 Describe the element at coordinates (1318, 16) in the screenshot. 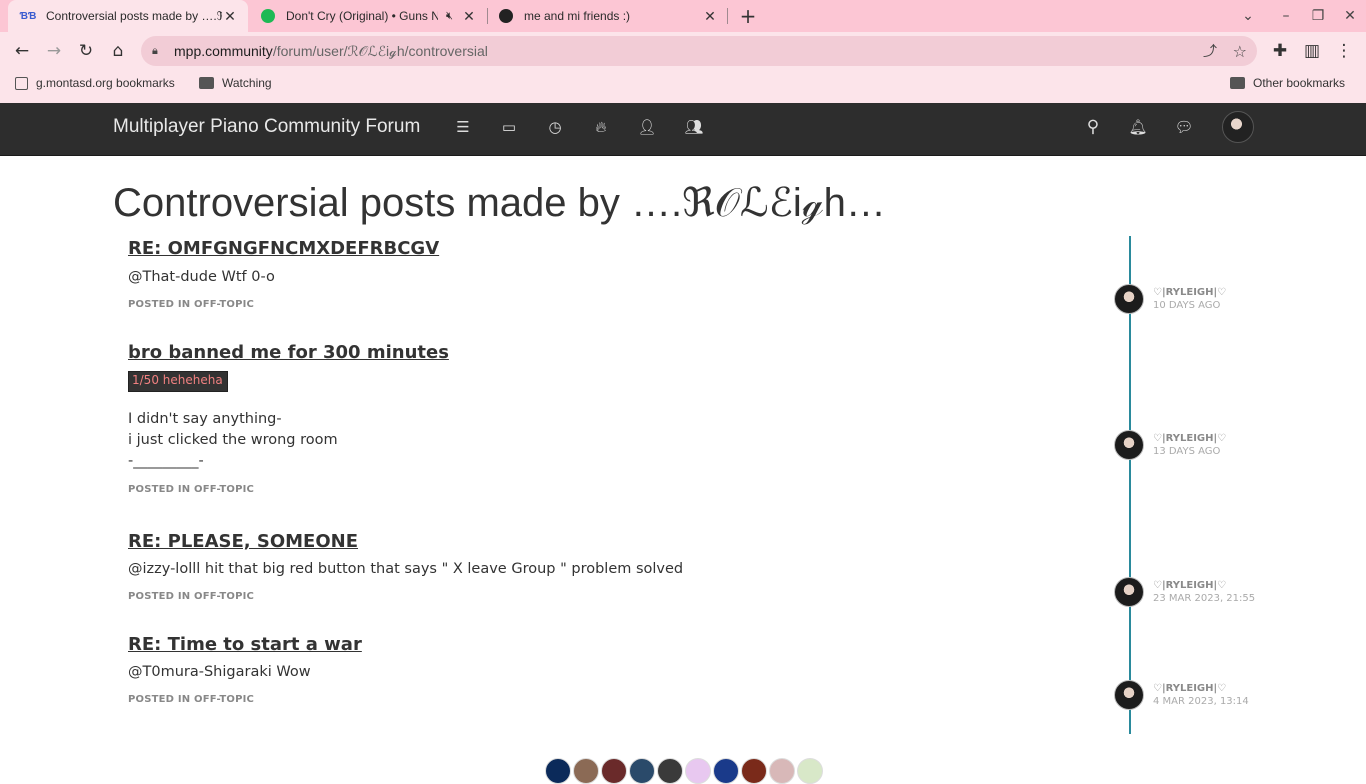

I see `restore-button: ❐` at that location.